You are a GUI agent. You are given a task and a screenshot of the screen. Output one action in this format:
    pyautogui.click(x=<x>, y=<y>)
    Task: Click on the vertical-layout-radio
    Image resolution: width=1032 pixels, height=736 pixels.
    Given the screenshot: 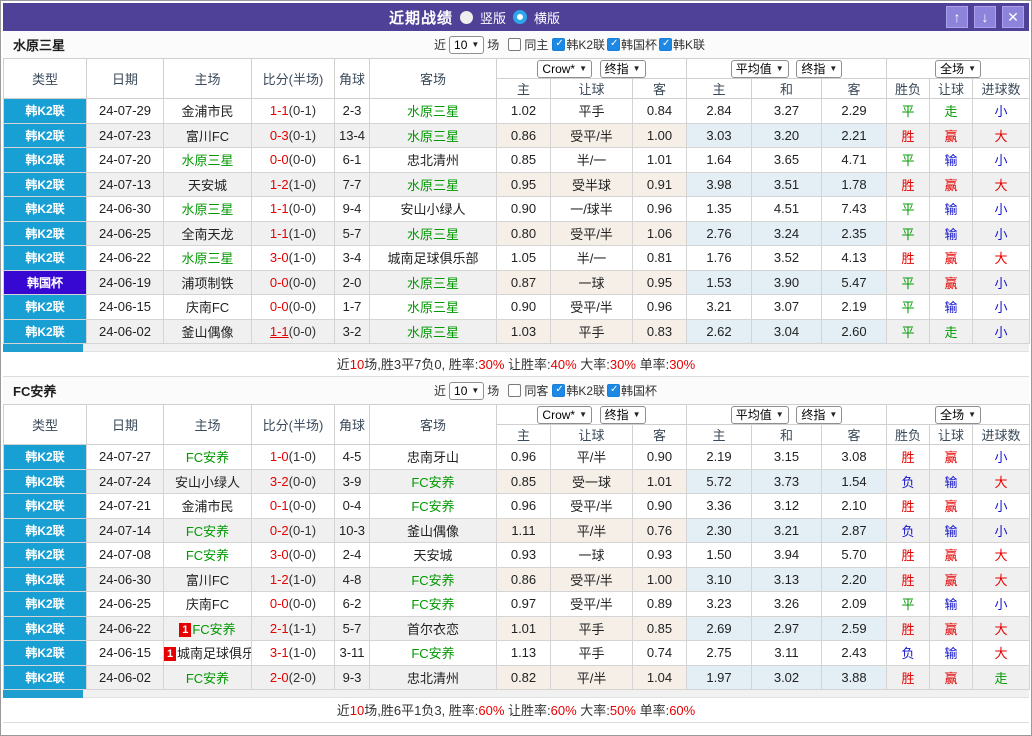 What is the action you would take?
    pyautogui.click(x=466, y=17)
    